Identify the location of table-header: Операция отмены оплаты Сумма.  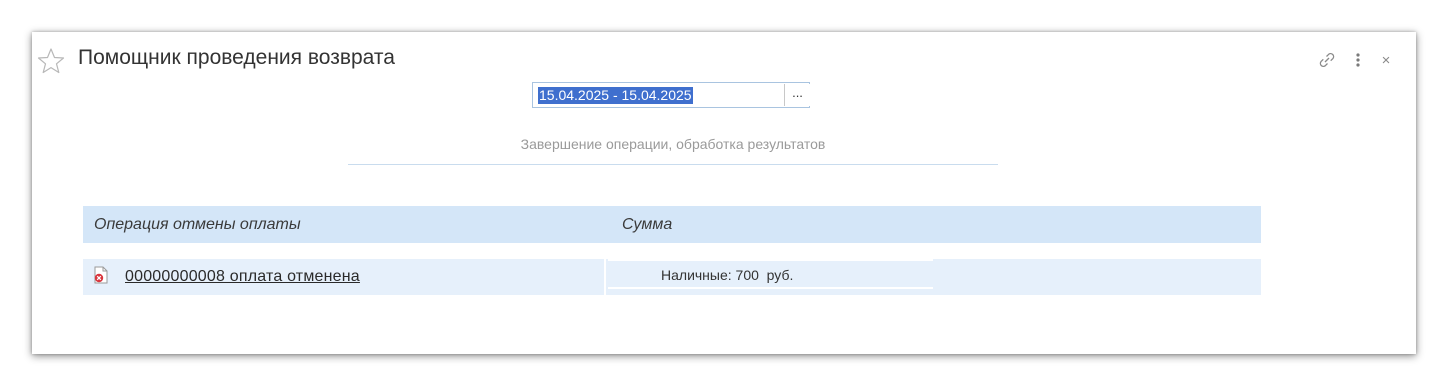
(672, 224).